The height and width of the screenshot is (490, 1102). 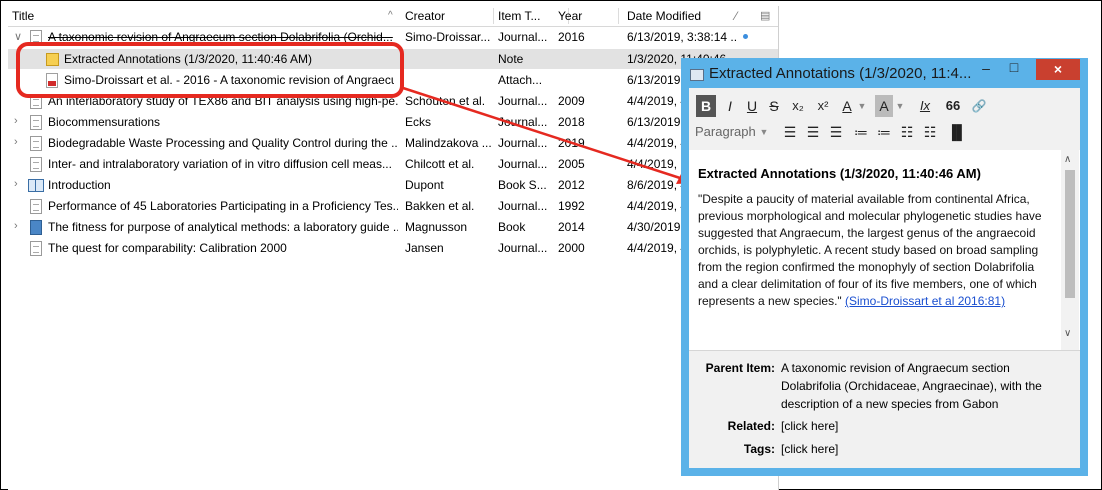 I want to click on editor-scrollbar: ∧ ∨, so click(x=1070, y=250).